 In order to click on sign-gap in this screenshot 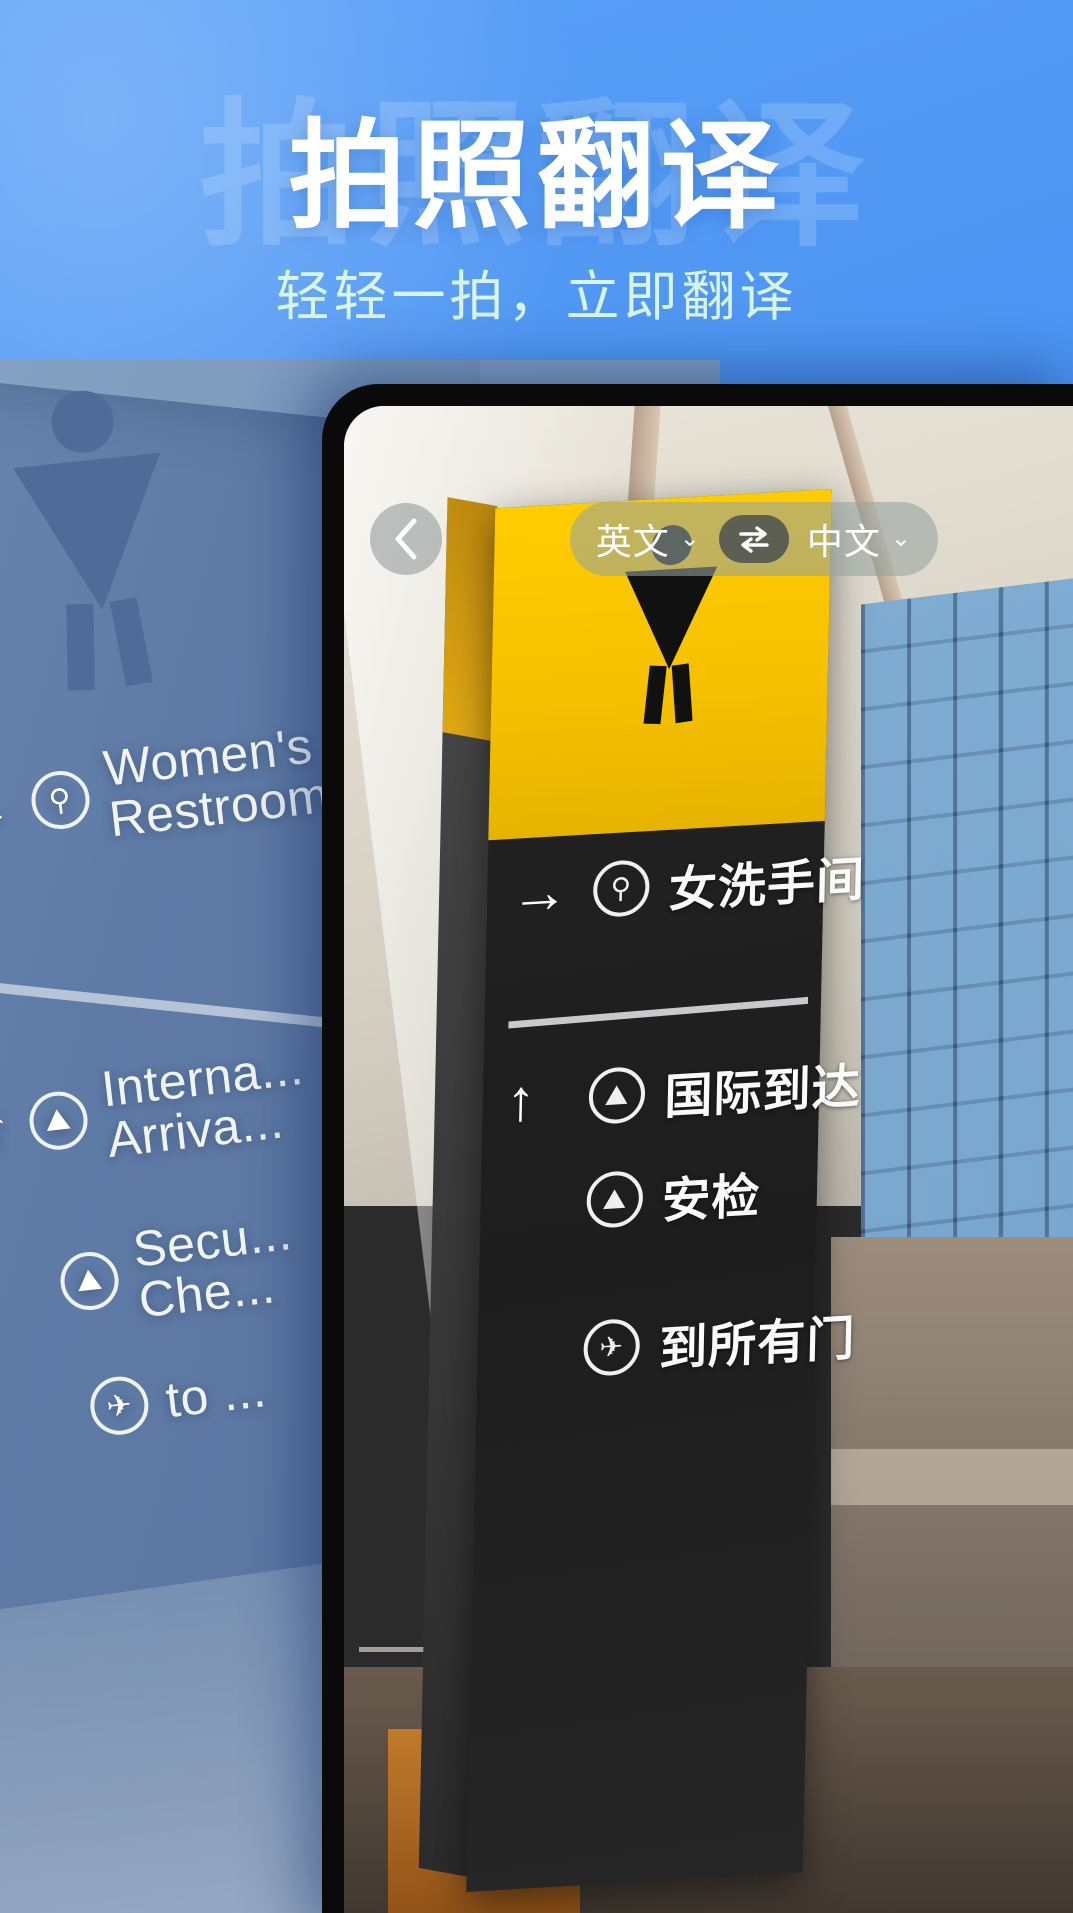, I will do `click(658, 977)`.